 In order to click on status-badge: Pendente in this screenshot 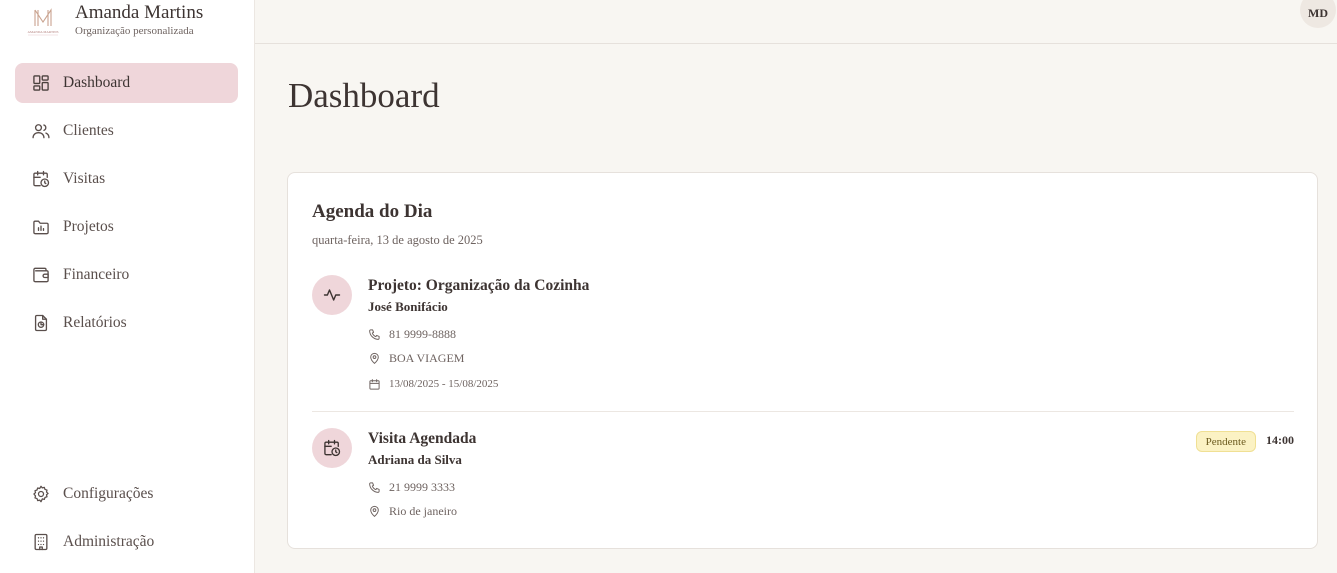, I will do `click(1225, 441)`.